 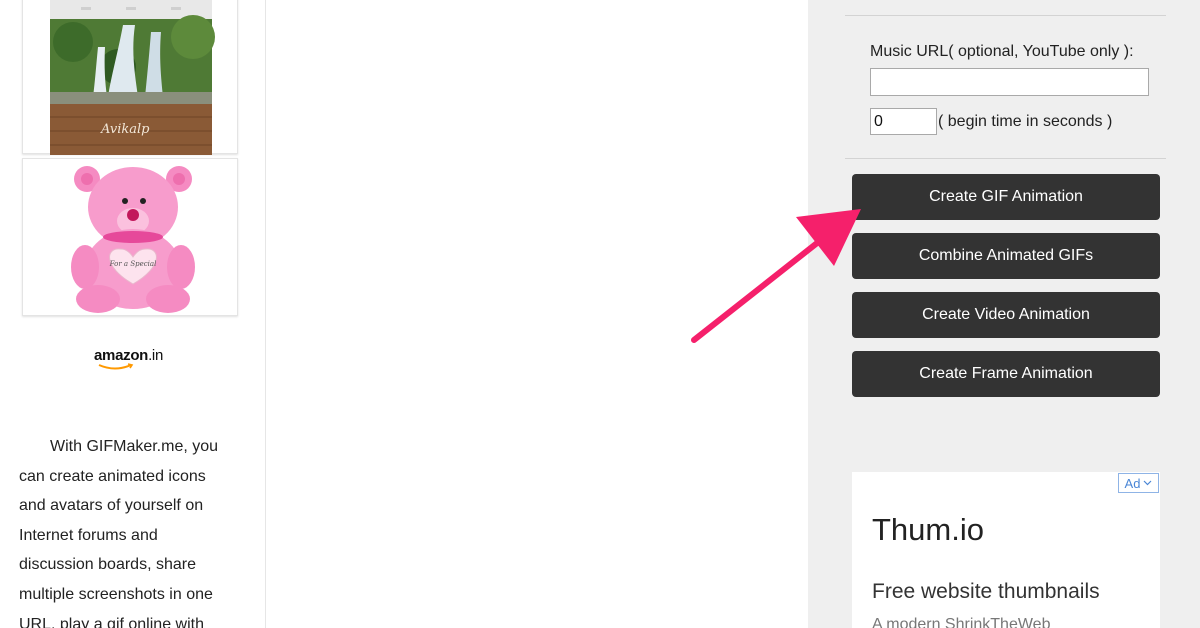 What do you see at coordinates (1132, 483) in the screenshot?
I see `ad-badge-label: Ad` at bounding box center [1132, 483].